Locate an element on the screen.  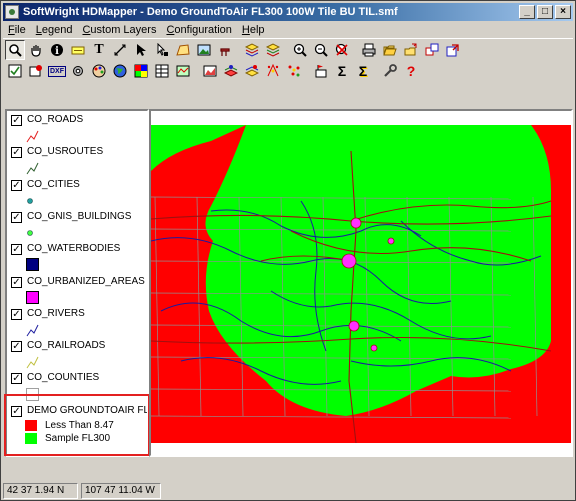
label-tool-button is located at coordinates (78, 50).